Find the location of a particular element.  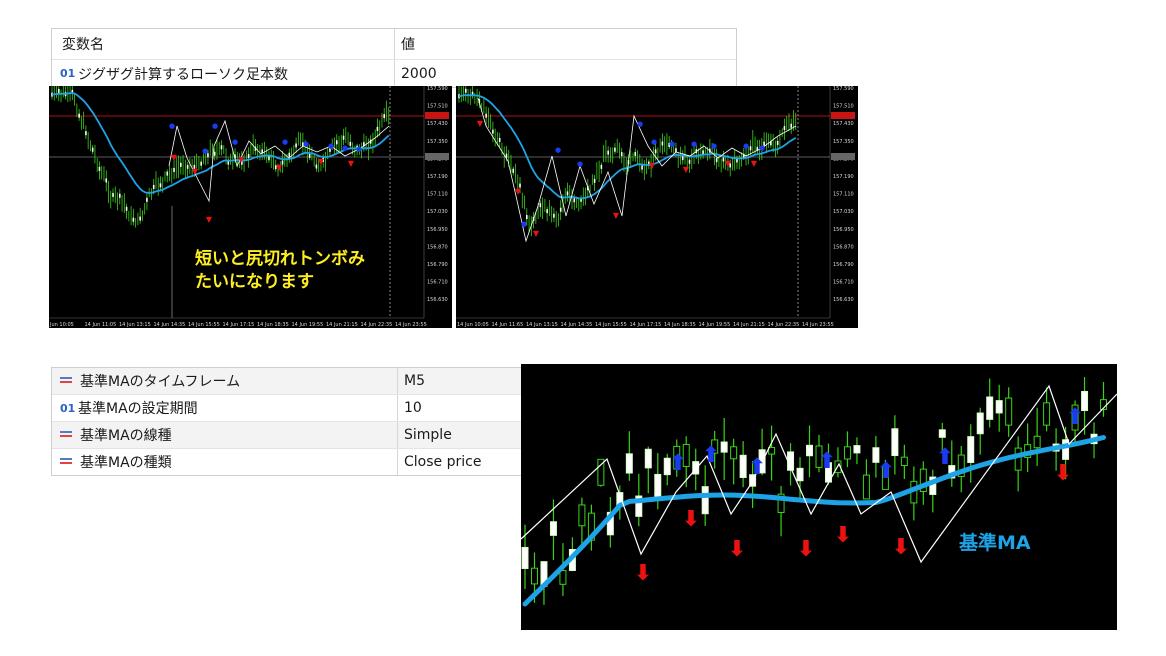

time-tick-label: 14 Jun 19:55 is located at coordinates (308, 325).